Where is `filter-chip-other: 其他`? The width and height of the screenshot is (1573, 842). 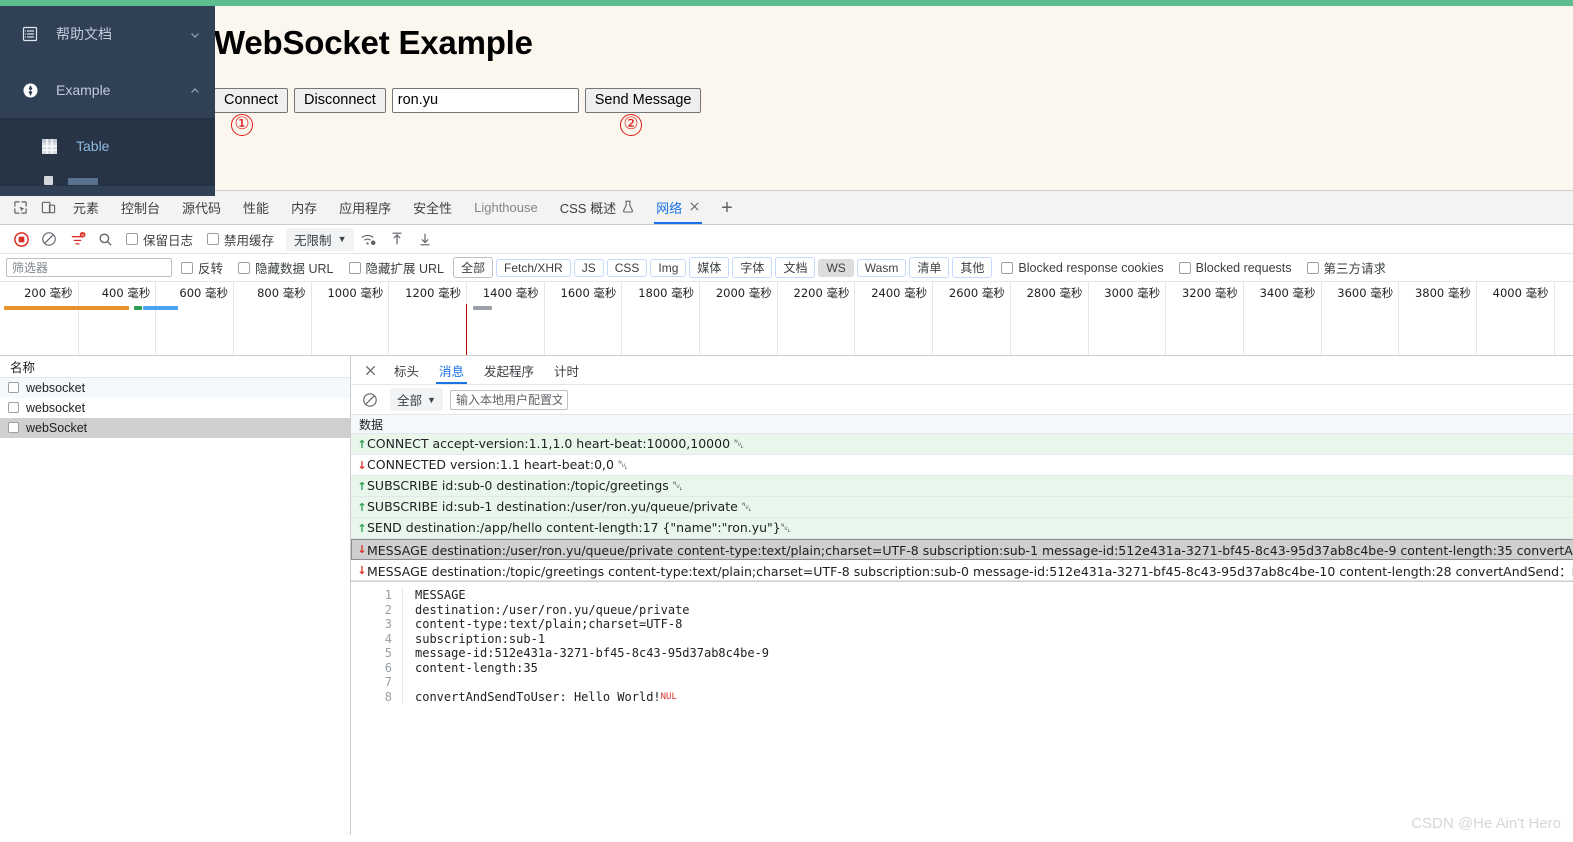
filter-chip-other: 其他 is located at coordinates (972, 267).